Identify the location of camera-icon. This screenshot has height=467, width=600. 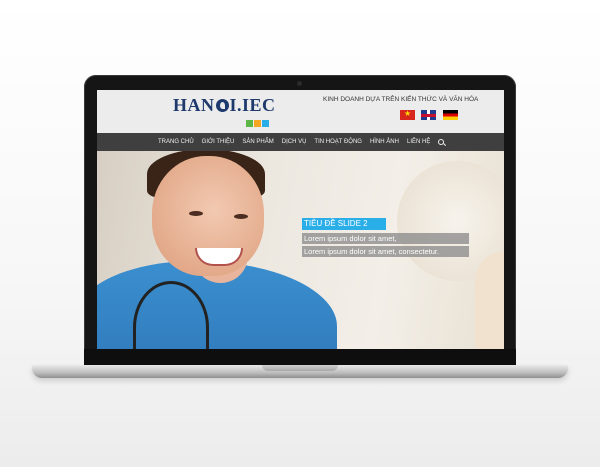
(299, 83).